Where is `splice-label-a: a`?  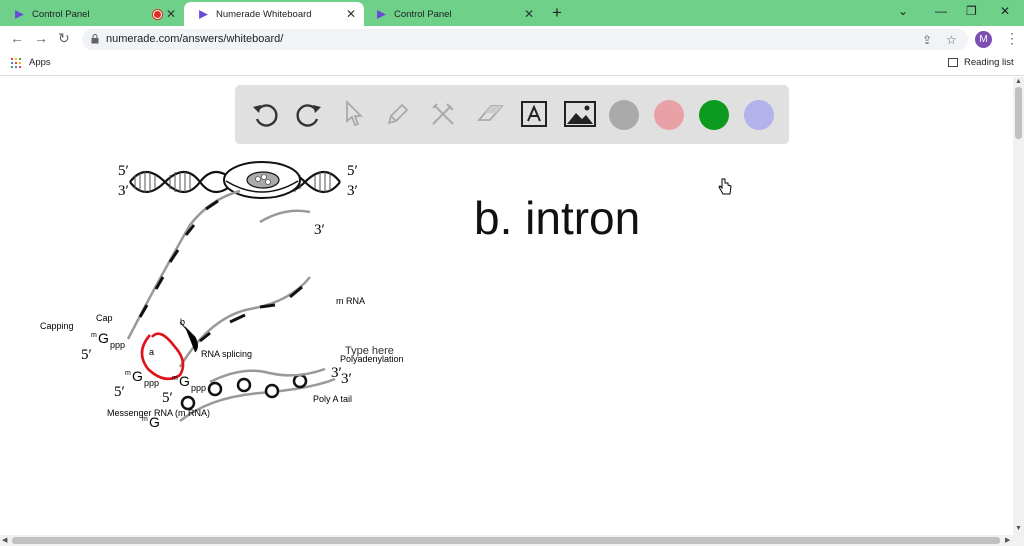
splice-label-a: a is located at coordinates (151, 352).